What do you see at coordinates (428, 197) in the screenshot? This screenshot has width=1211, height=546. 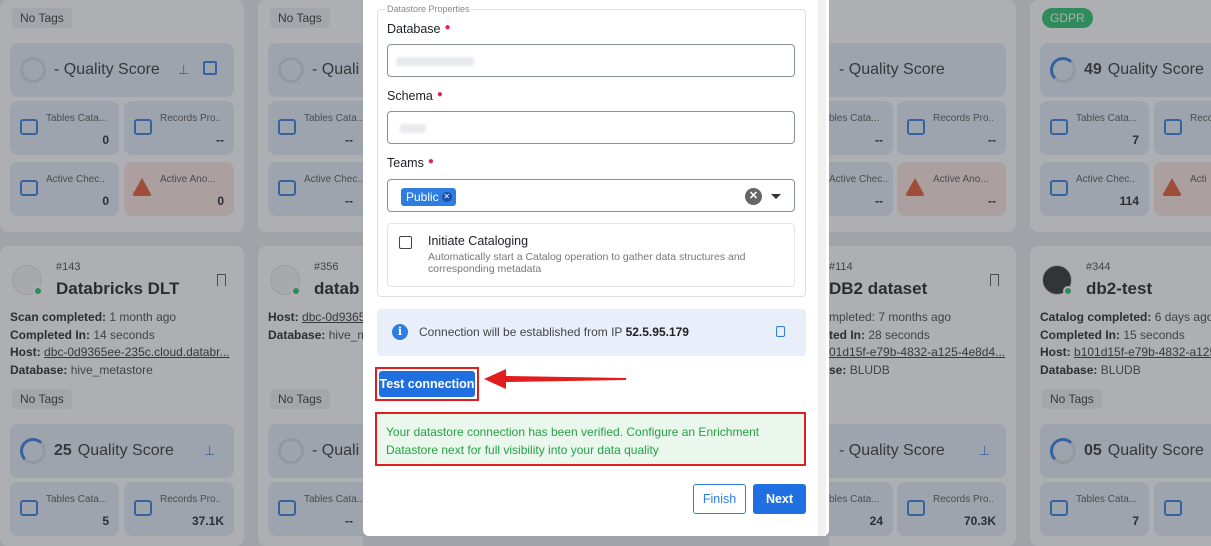 I see `team-chip-public: Public ✕` at bounding box center [428, 197].